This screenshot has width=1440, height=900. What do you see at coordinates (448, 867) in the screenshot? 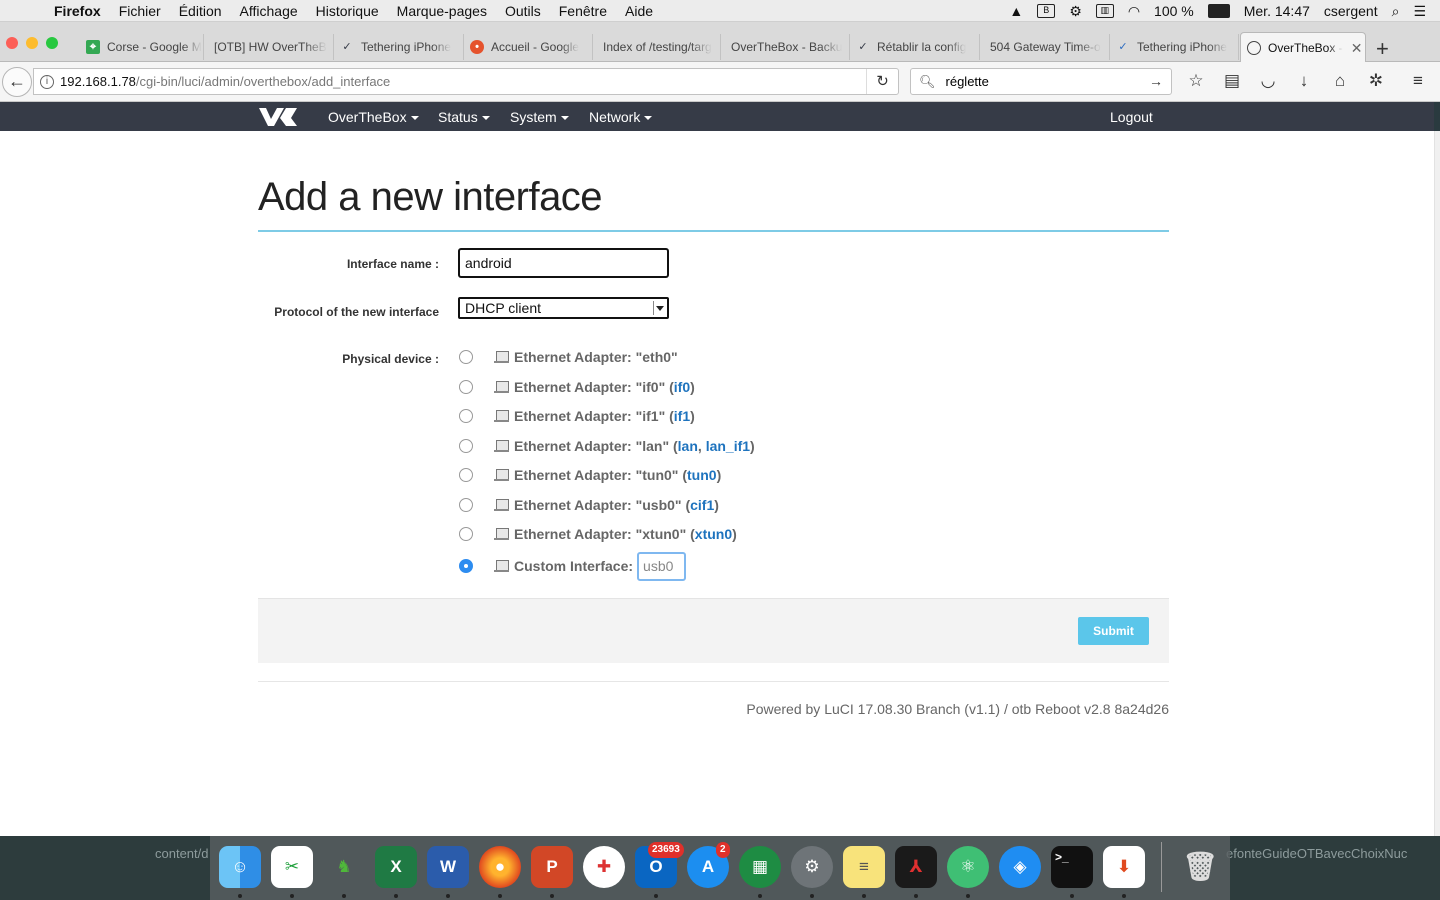
I see `word-icon: W` at bounding box center [448, 867].